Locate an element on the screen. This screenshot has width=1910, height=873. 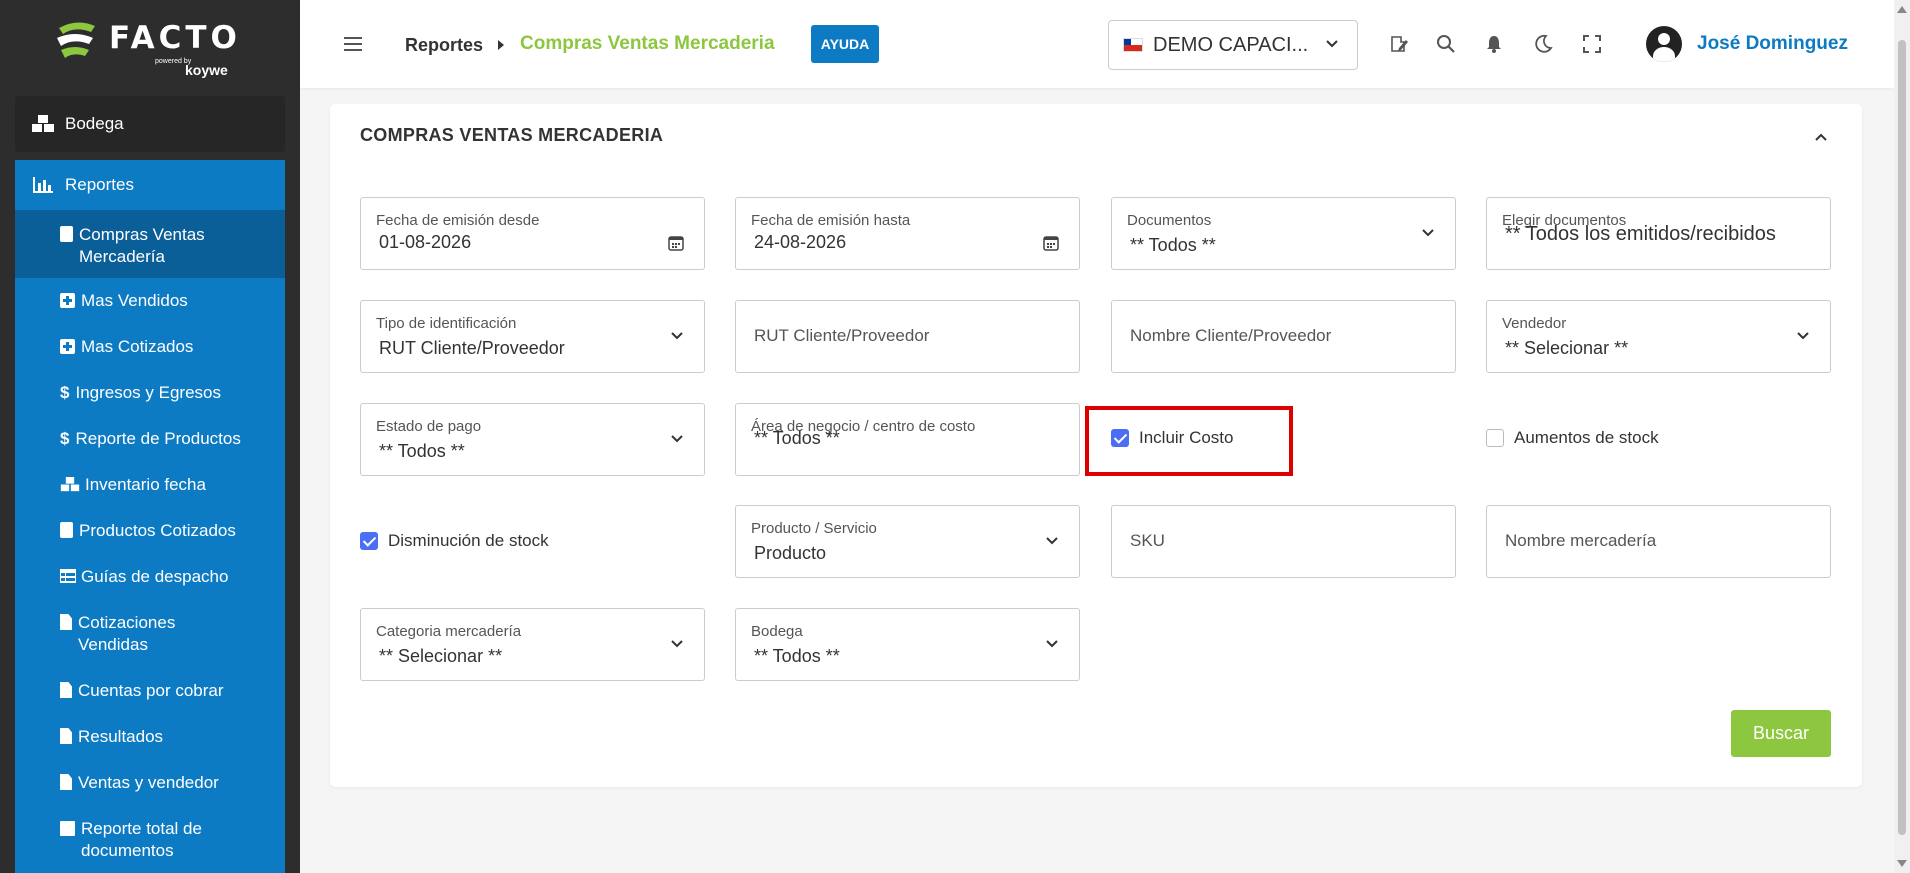
bodega-select: Bodega ** Todos ** is located at coordinates (907, 644).